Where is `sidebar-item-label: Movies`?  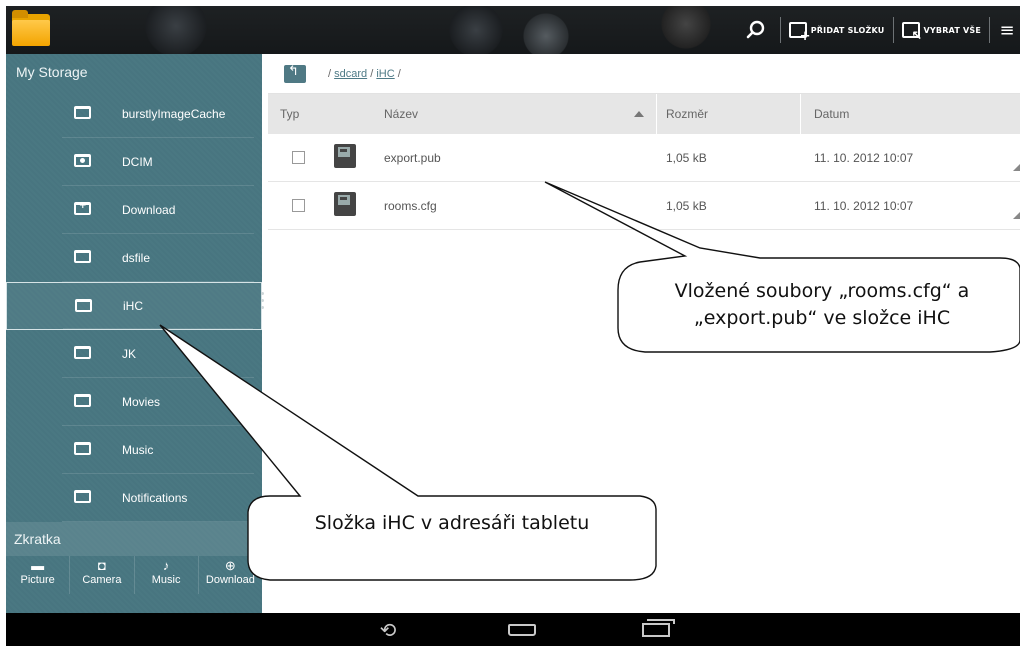 sidebar-item-label: Movies is located at coordinates (141, 402).